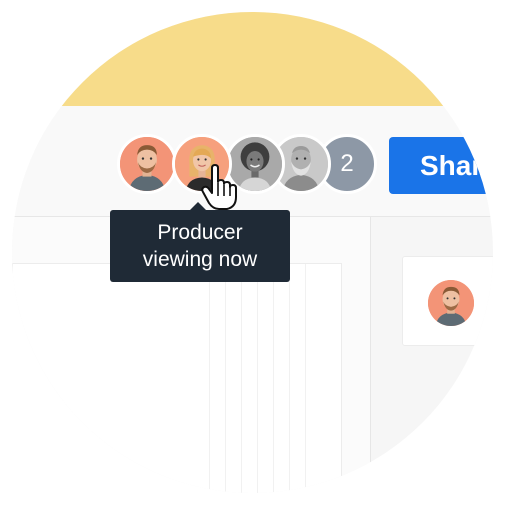 Image resolution: width=505 pixels, height=505 pixels. I want to click on share-button: Share, so click(441, 165).